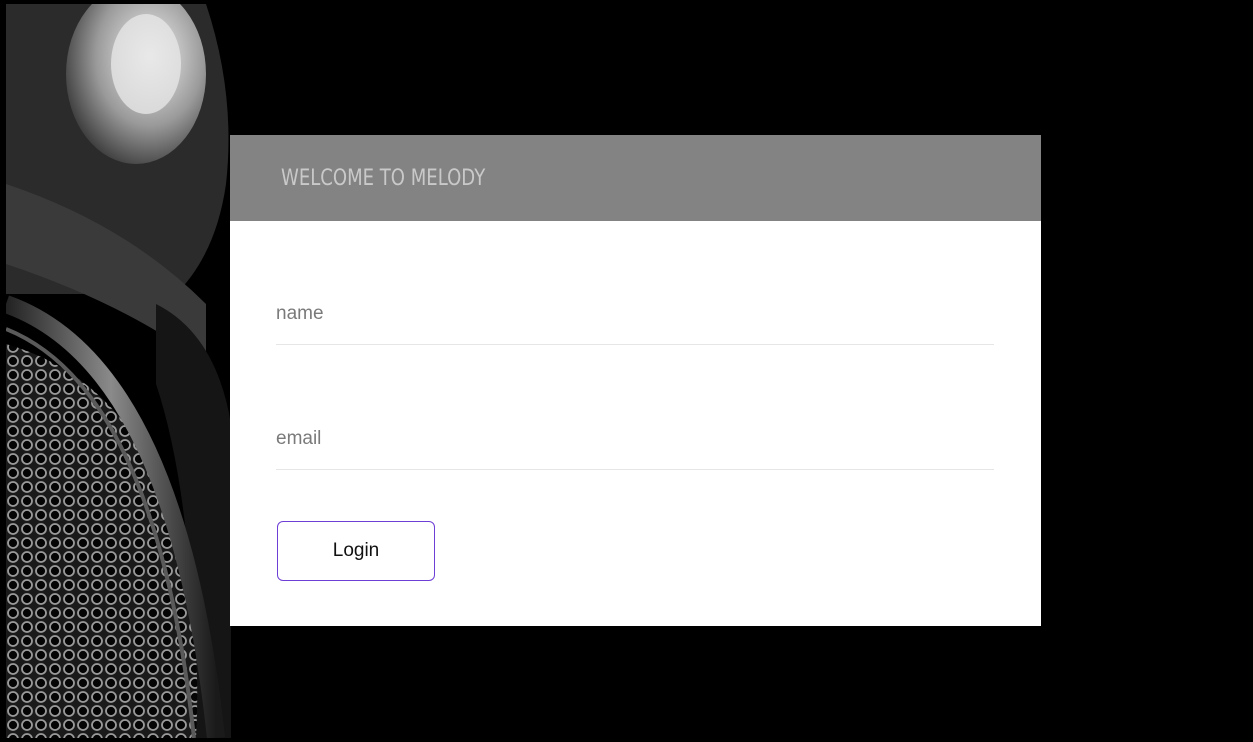 The image size is (1253, 742). What do you see at coordinates (356, 551) in the screenshot?
I see `login-button: Login` at bounding box center [356, 551].